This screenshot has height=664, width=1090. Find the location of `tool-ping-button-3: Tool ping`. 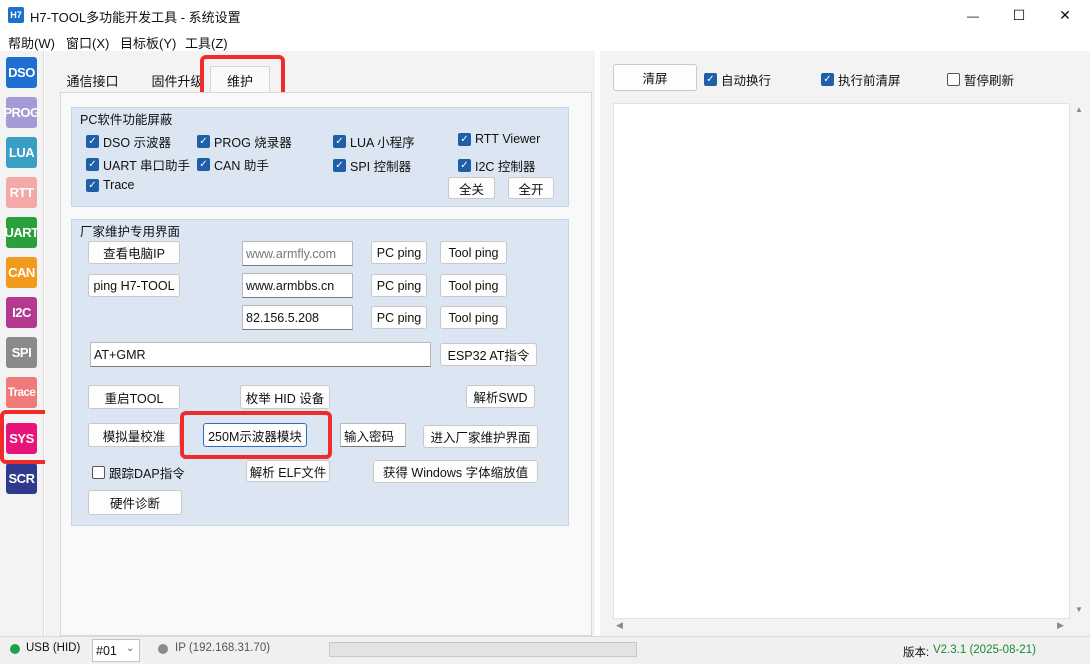

tool-ping-button-3: Tool ping is located at coordinates (473, 317).